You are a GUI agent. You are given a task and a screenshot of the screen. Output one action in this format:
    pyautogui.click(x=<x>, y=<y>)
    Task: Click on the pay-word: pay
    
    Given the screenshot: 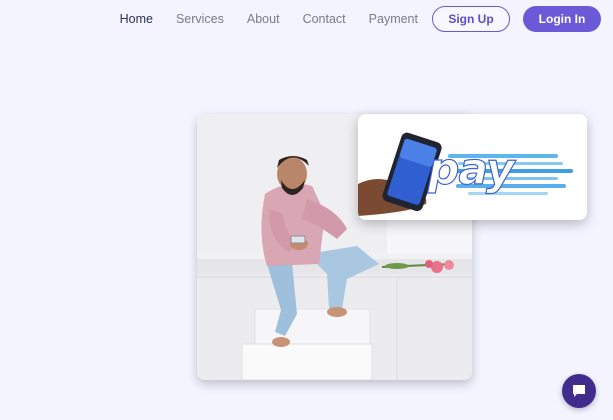 What is the action you would take?
    pyautogui.click(x=472, y=169)
    